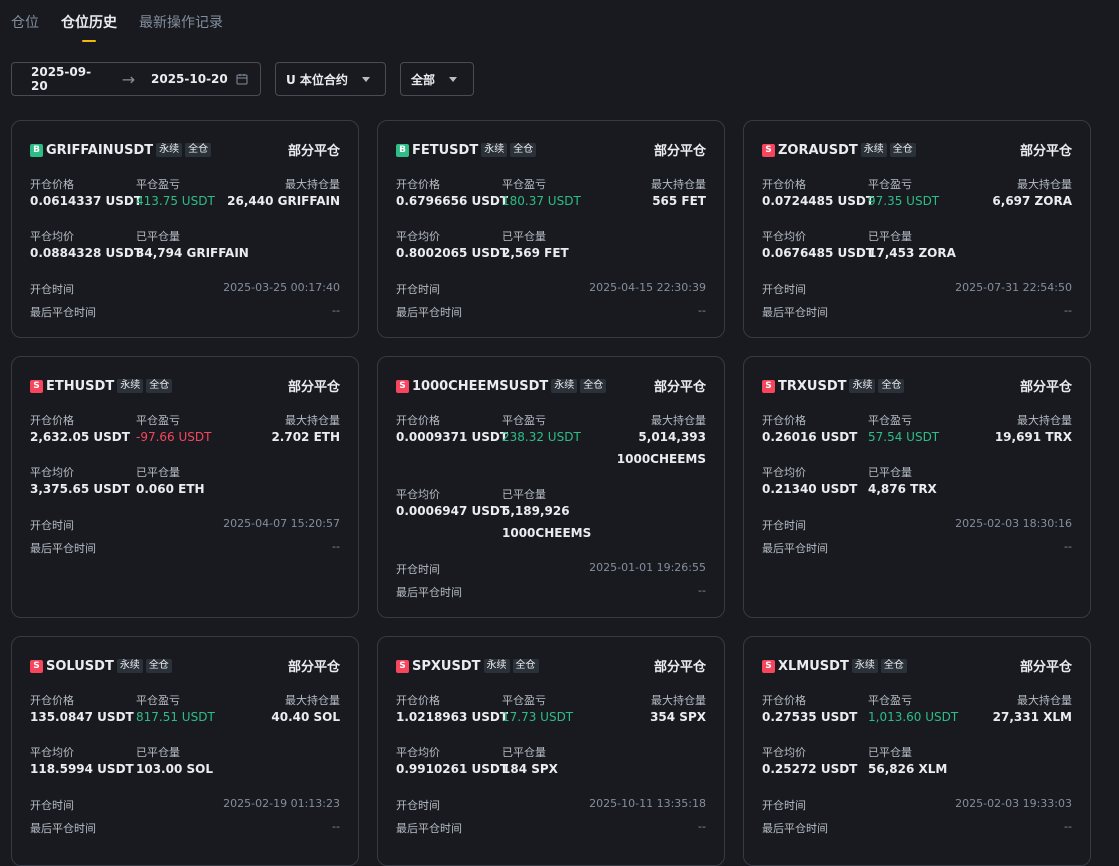 The image size is (1119, 866). What do you see at coordinates (647, 803) in the screenshot?
I see `open-time-value: 2025-10-11 13:35:18` at bounding box center [647, 803].